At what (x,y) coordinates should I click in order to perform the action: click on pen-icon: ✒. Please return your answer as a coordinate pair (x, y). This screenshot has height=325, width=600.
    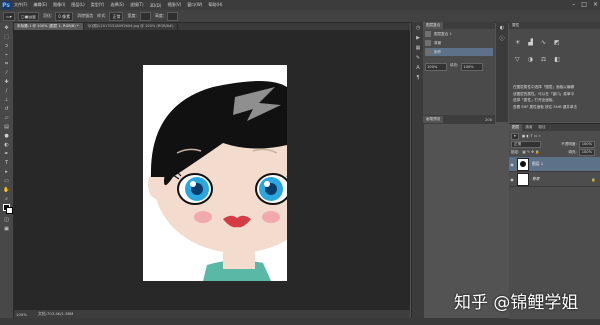
    Looking at the image, I should click on (6, 153).